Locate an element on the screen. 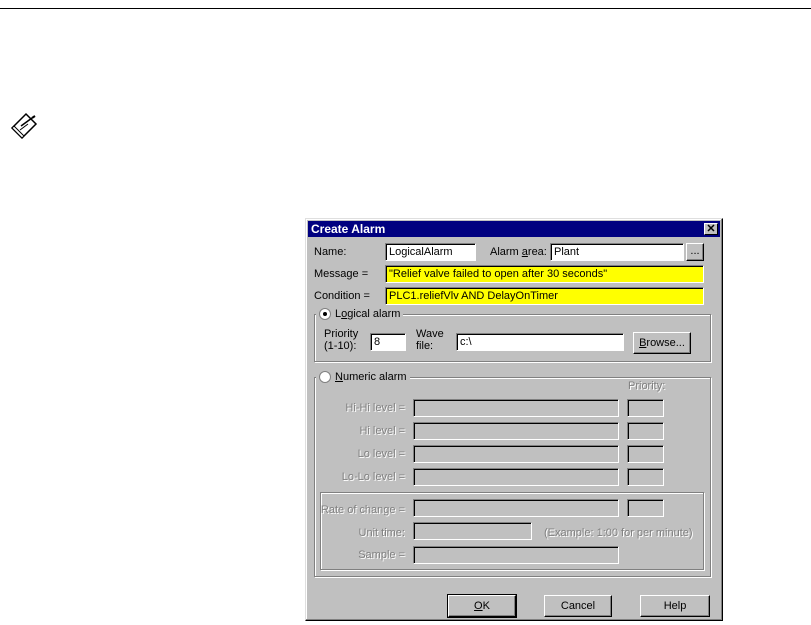 Image resolution: width=811 pixels, height=625 pixels. condition-input: PLC1.reliefVlv AND DelayOnTimer is located at coordinates (544, 296).